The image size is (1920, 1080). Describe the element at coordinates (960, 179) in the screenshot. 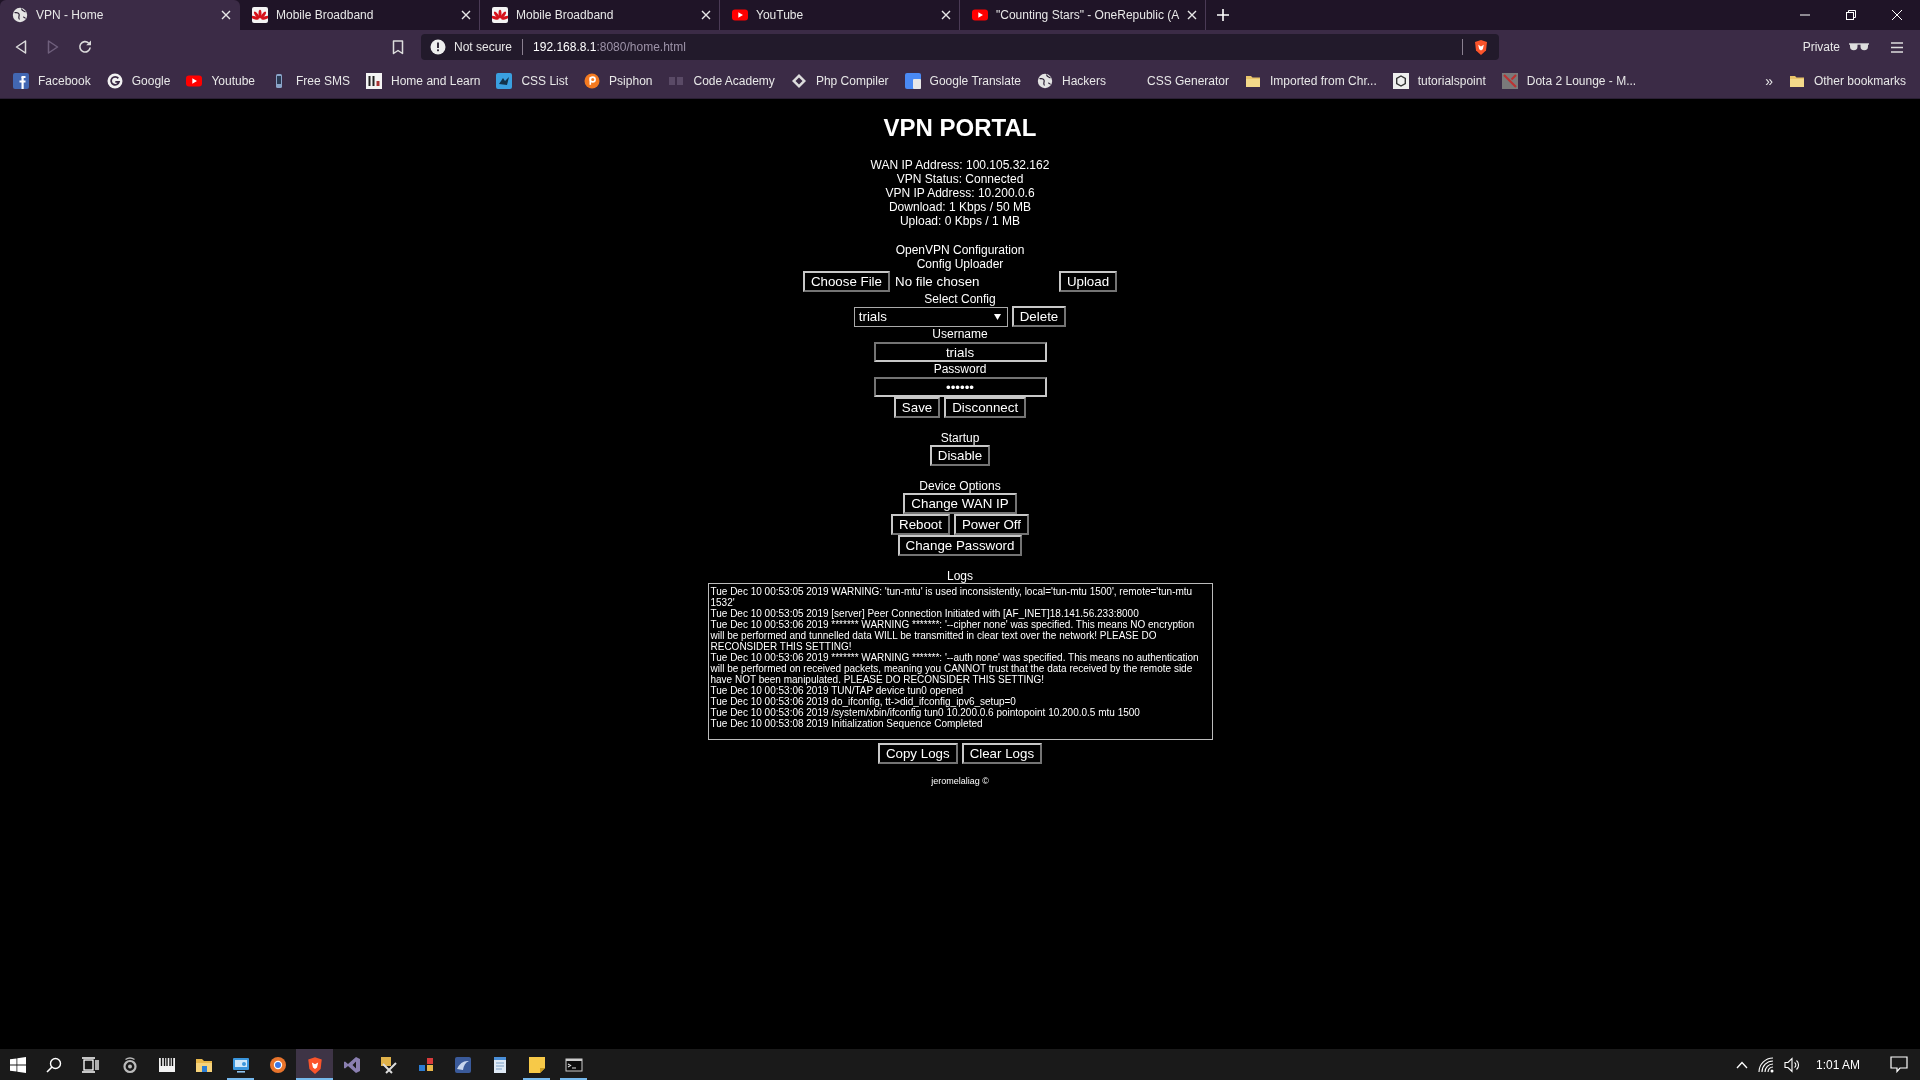

I see `status-line: VPN Status: Connected` at that location.